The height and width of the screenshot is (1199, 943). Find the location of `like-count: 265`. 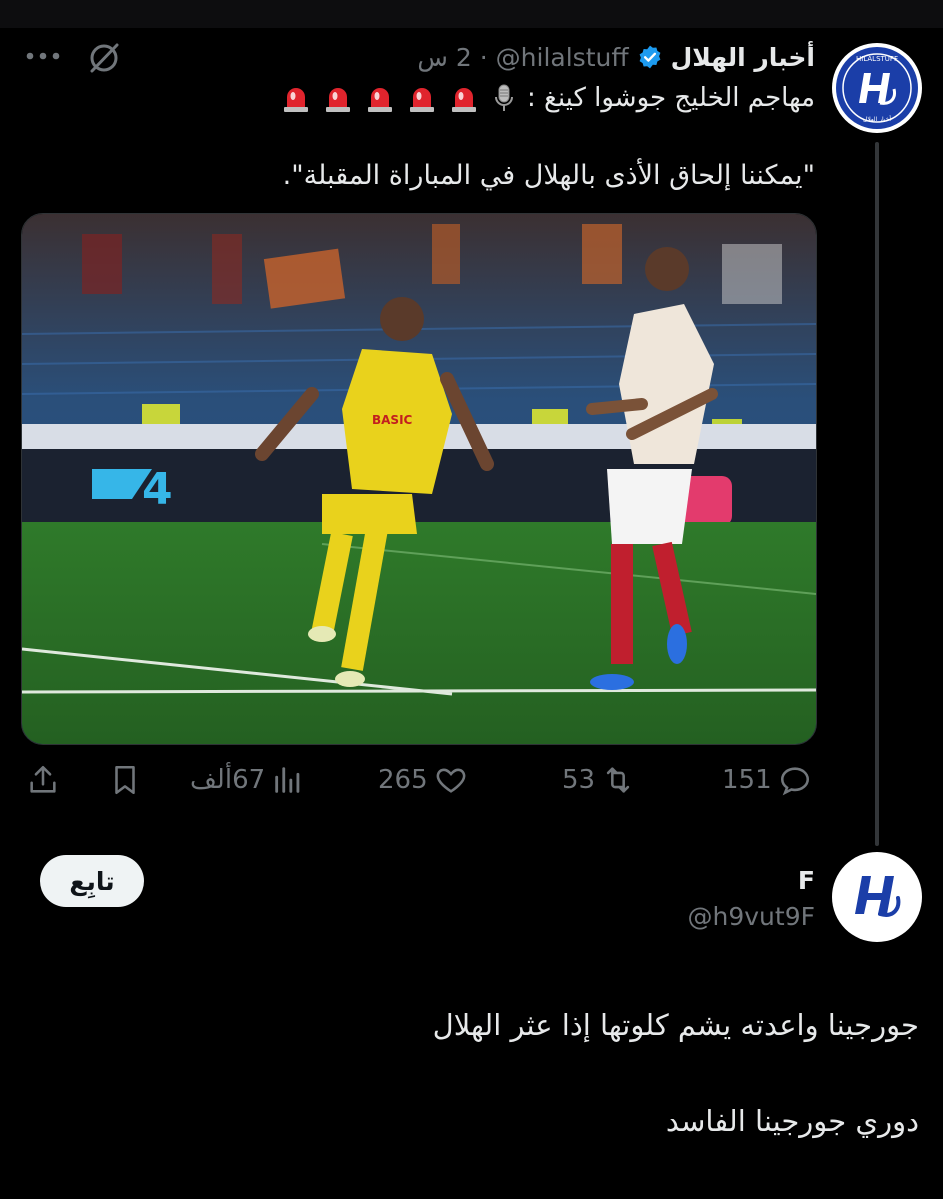

like-count: 265 is located at coordinates (403, 780).